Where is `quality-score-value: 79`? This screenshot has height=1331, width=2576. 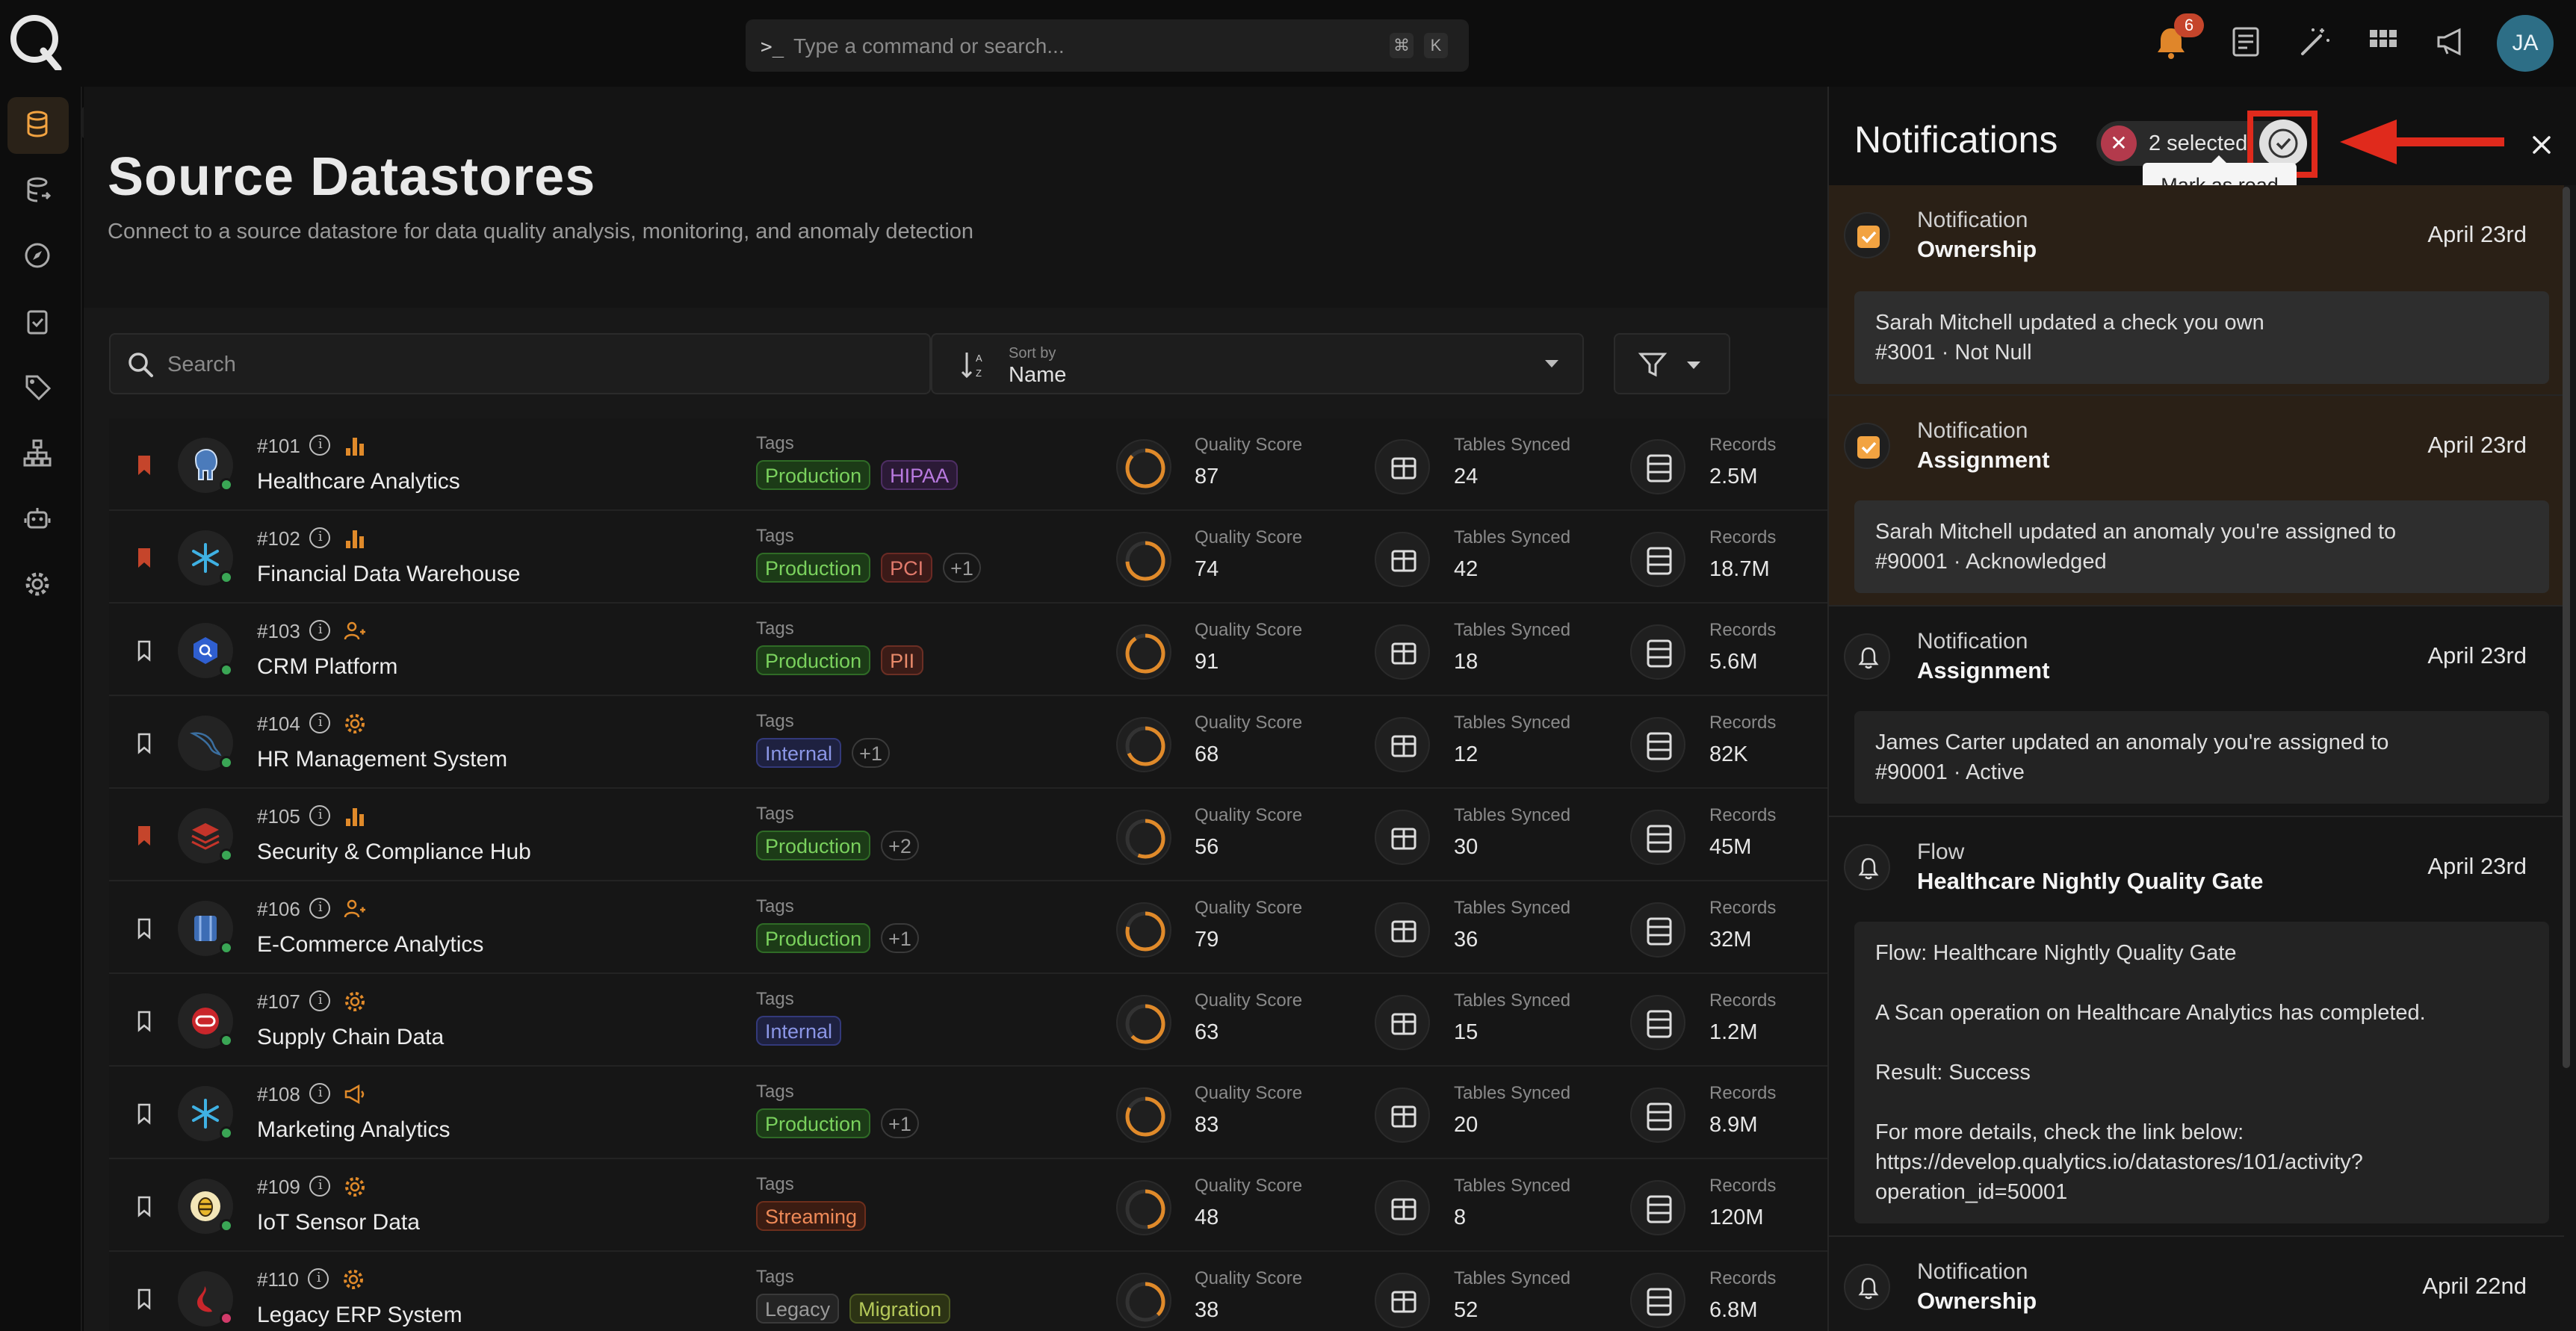
quality-score-value: 79 is located at coordinates (1207, 940).